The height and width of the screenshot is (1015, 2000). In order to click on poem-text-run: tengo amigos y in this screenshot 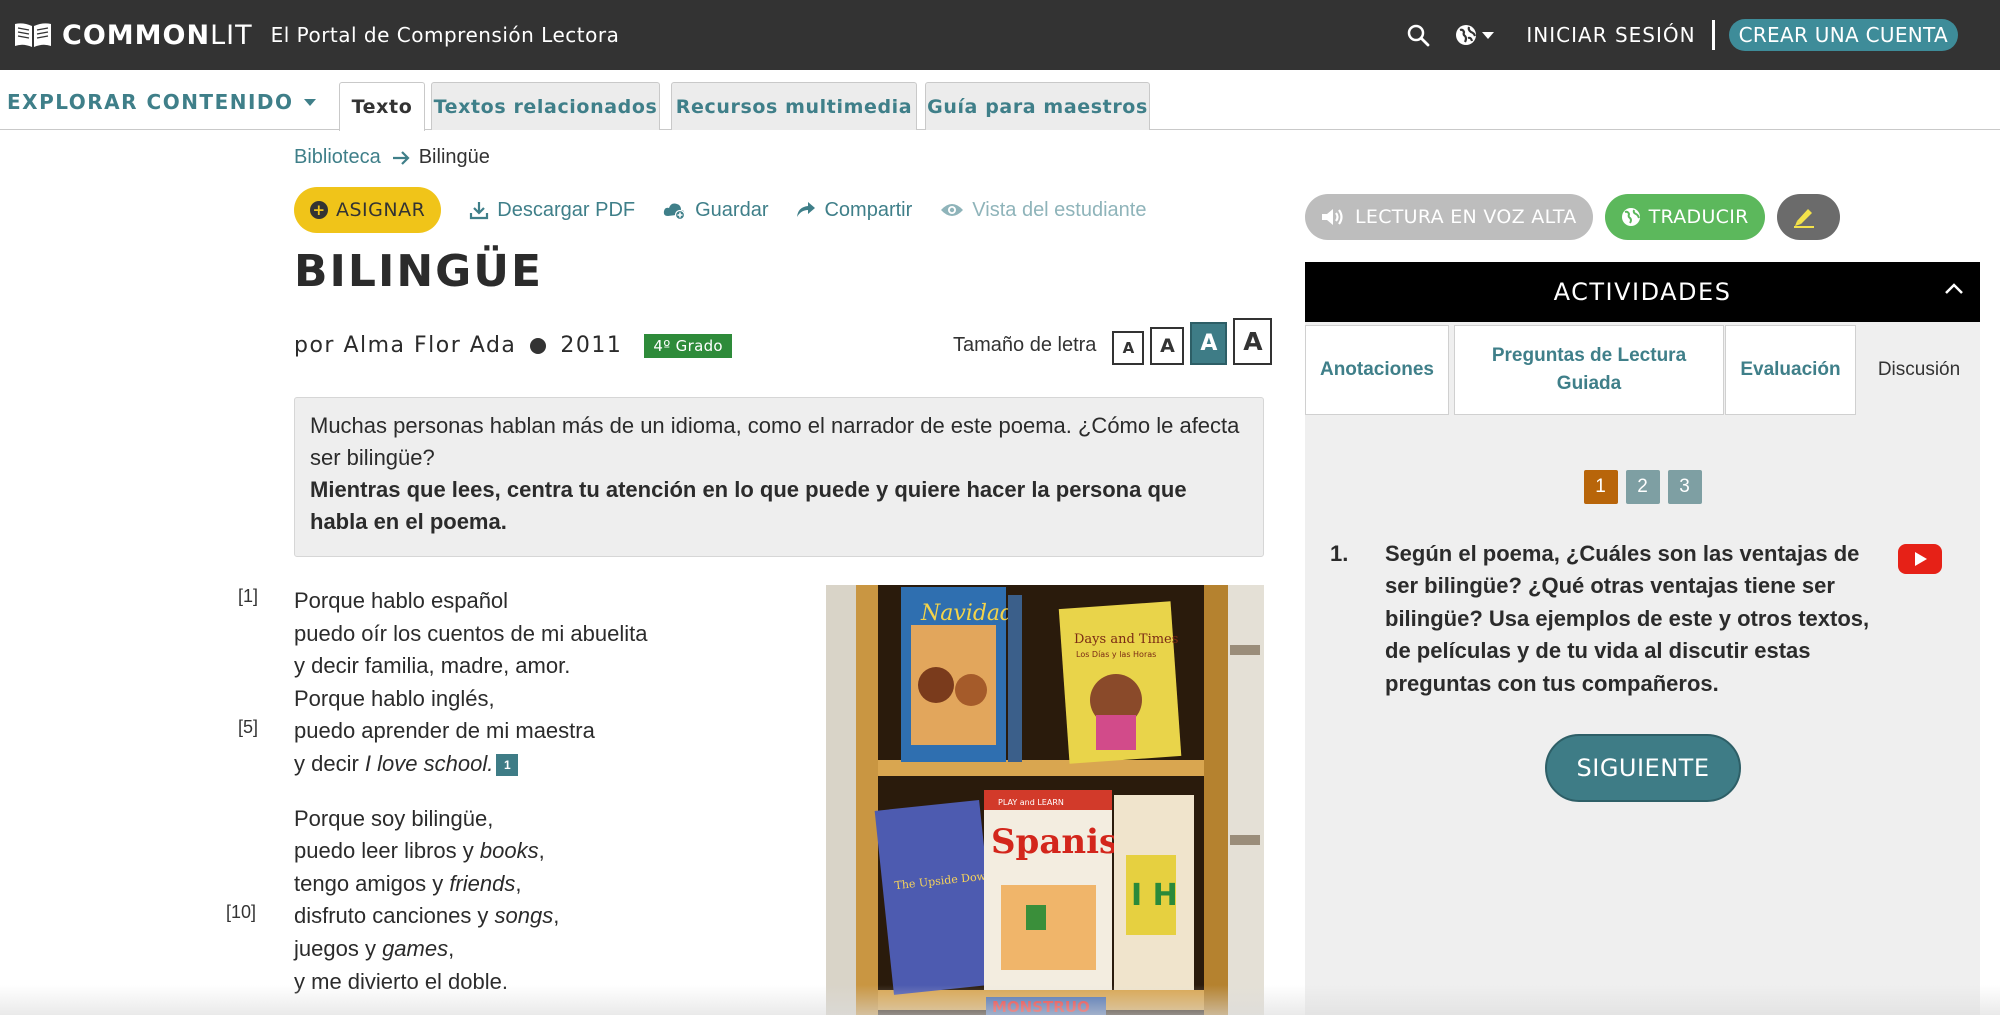, I will do `click(372, 883)`.